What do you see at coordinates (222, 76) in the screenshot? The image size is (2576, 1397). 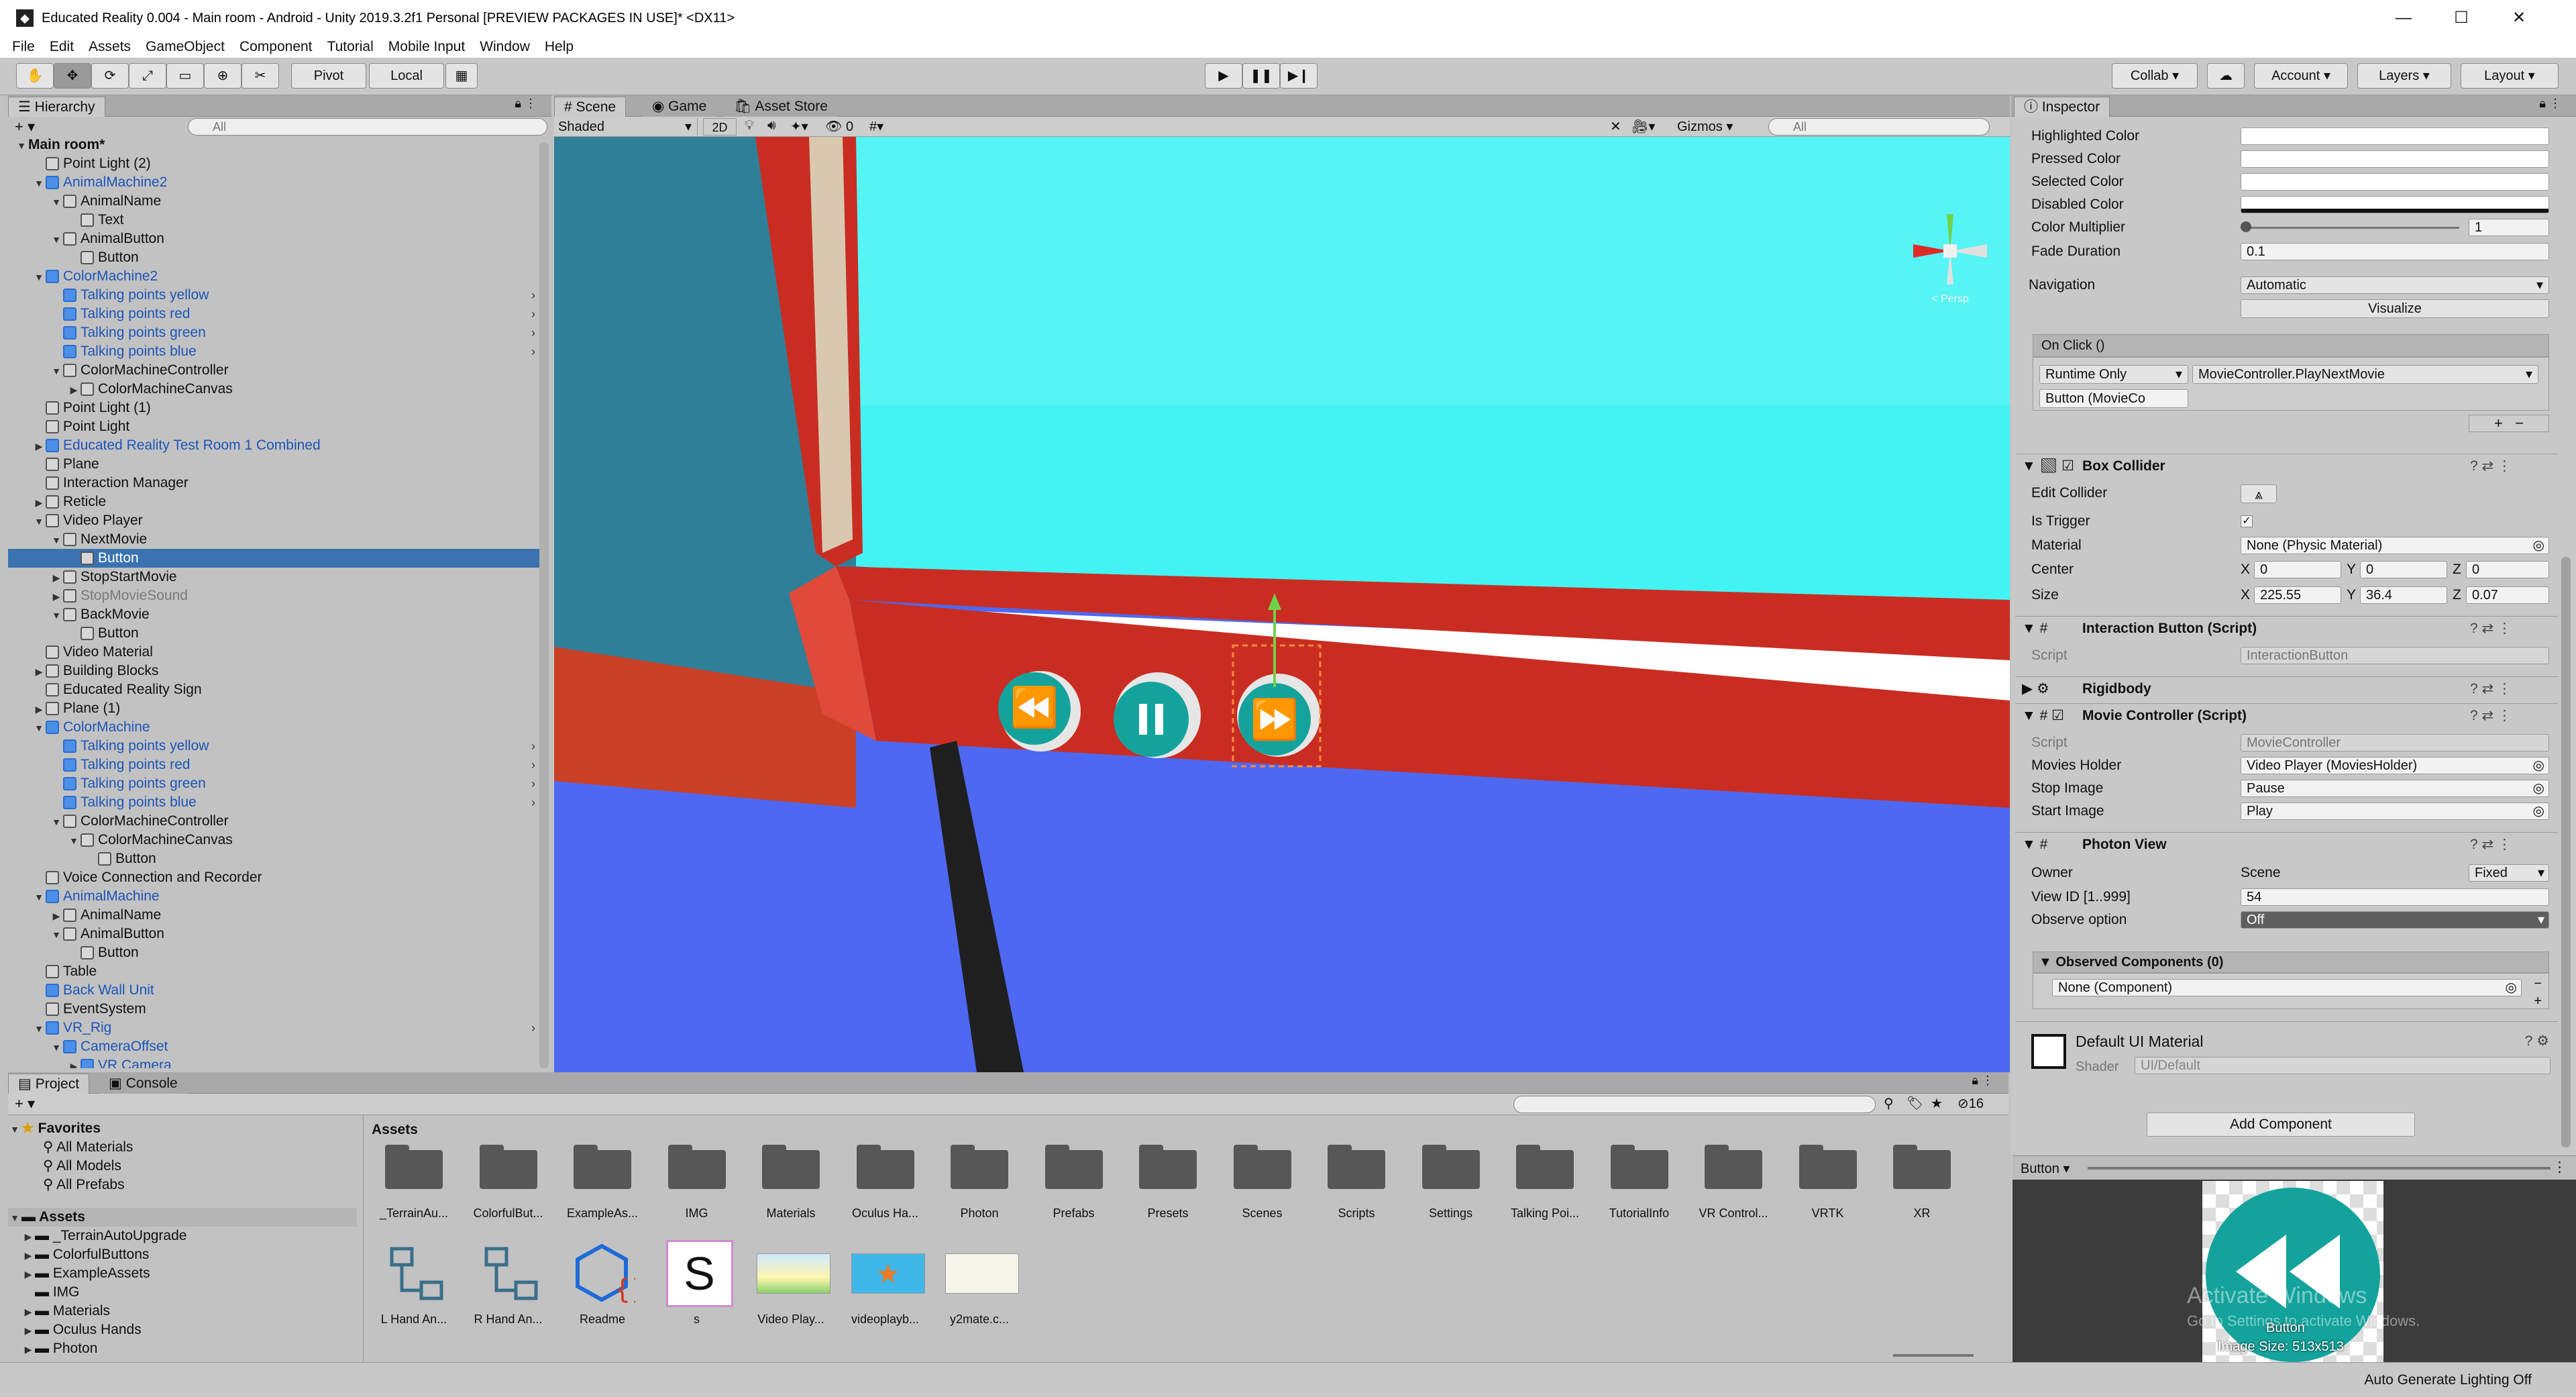 I see `transform-tool-icon: ⊕` at bounding box center [222, 76].